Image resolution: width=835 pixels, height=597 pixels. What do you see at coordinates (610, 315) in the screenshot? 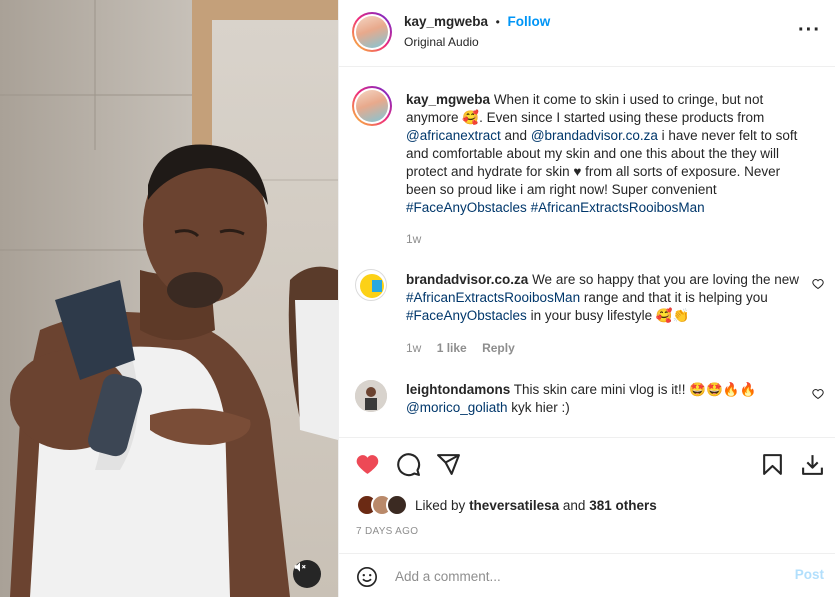
I see `comment-text: in your busy lifestyle 🥰👏` at bounding box center [610, 315].